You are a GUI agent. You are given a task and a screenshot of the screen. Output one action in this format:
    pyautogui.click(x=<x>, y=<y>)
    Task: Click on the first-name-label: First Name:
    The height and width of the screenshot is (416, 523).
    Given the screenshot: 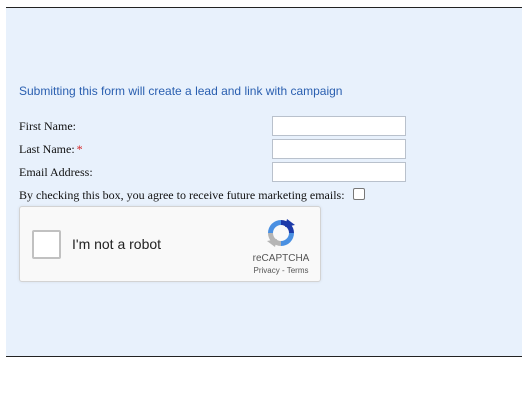 What is the action you would take?
    pyautogui.click(x=47, y=126)
    